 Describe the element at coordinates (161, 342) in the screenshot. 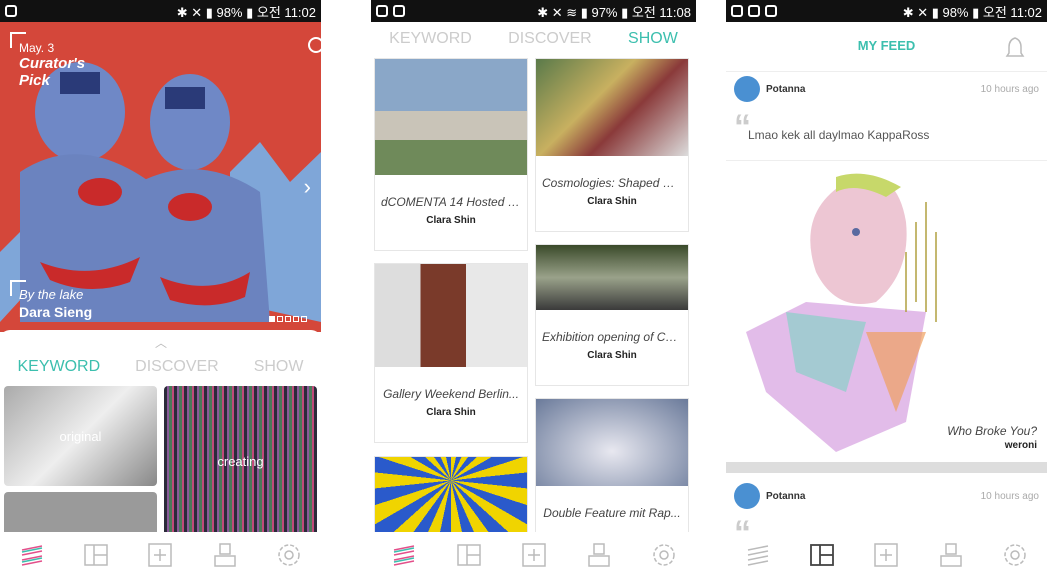

I see `chevron-up-icon: ︿` at that location.